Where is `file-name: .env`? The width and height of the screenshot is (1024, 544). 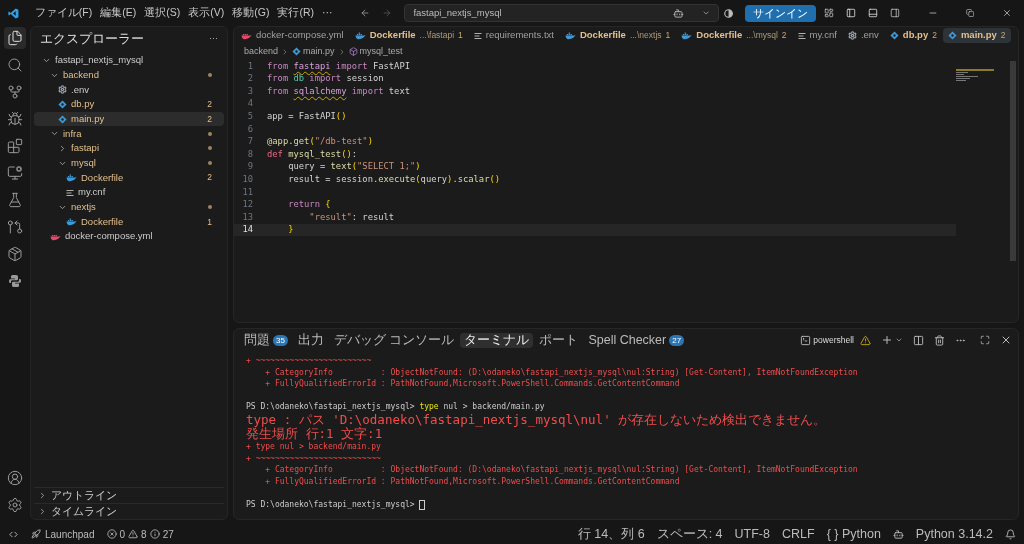
file-name: .env is located at coordinates (80, 89).